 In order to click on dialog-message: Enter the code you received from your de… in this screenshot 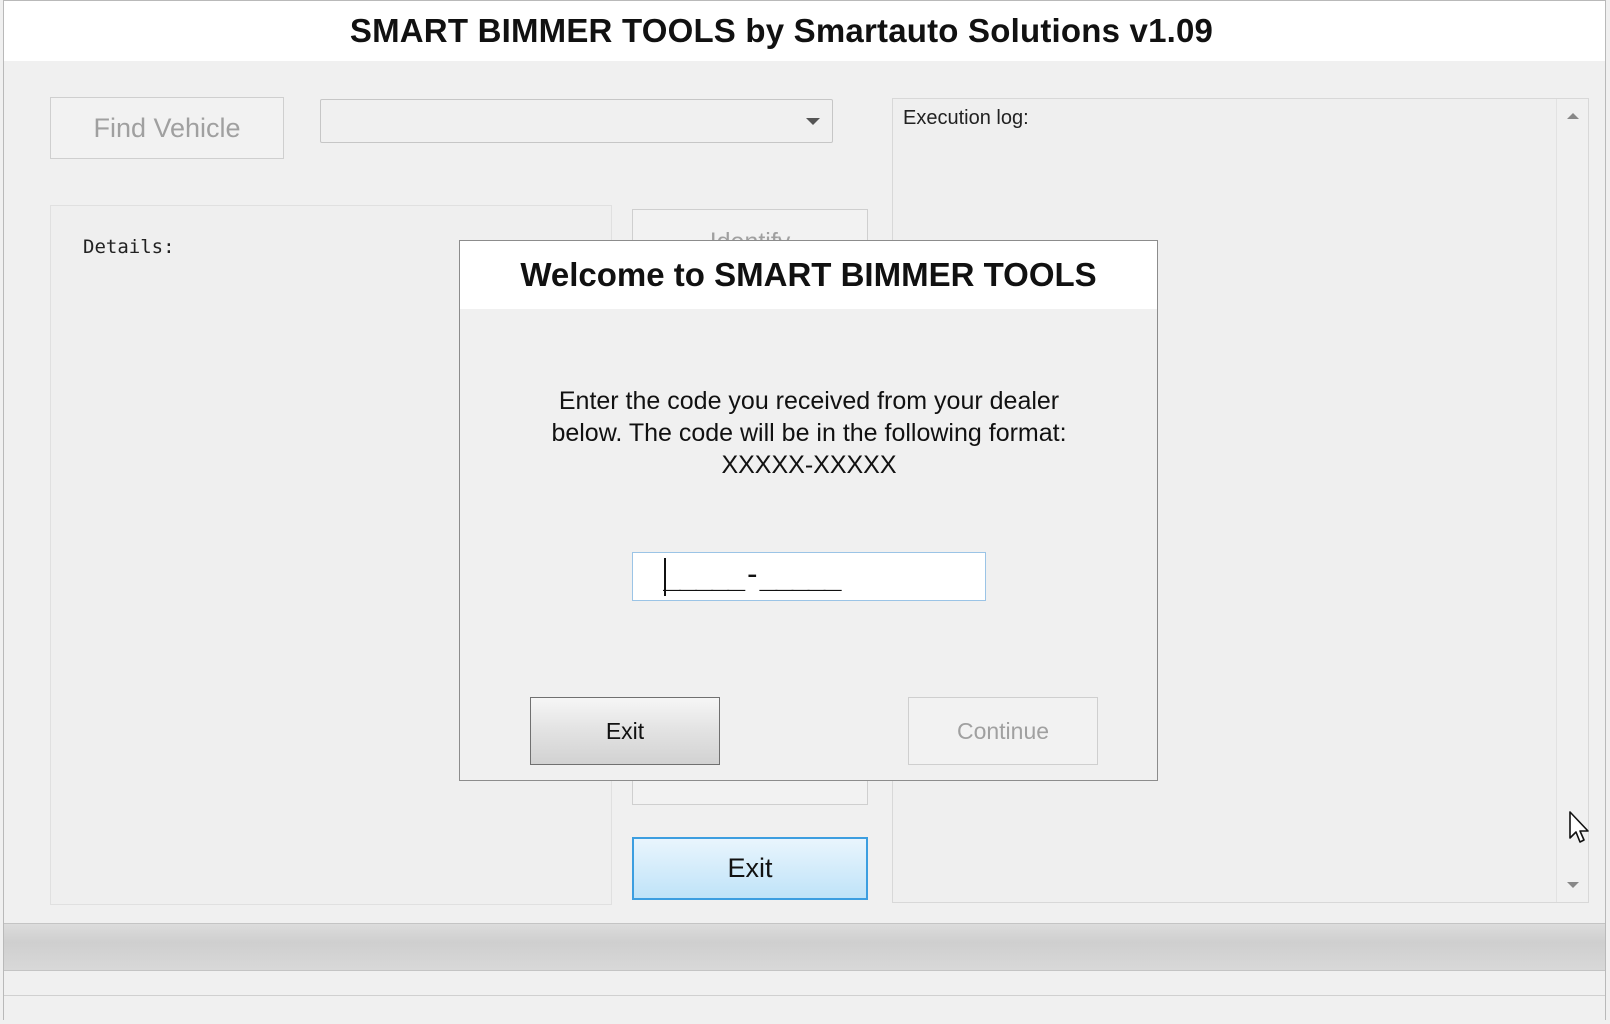, I will do `click(809, 433)`.